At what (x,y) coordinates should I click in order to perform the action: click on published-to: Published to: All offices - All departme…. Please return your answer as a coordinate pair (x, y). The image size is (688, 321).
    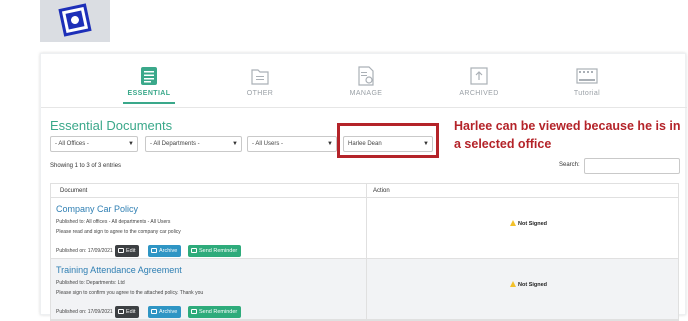
    Looking at the image, I should click on (113, 222).